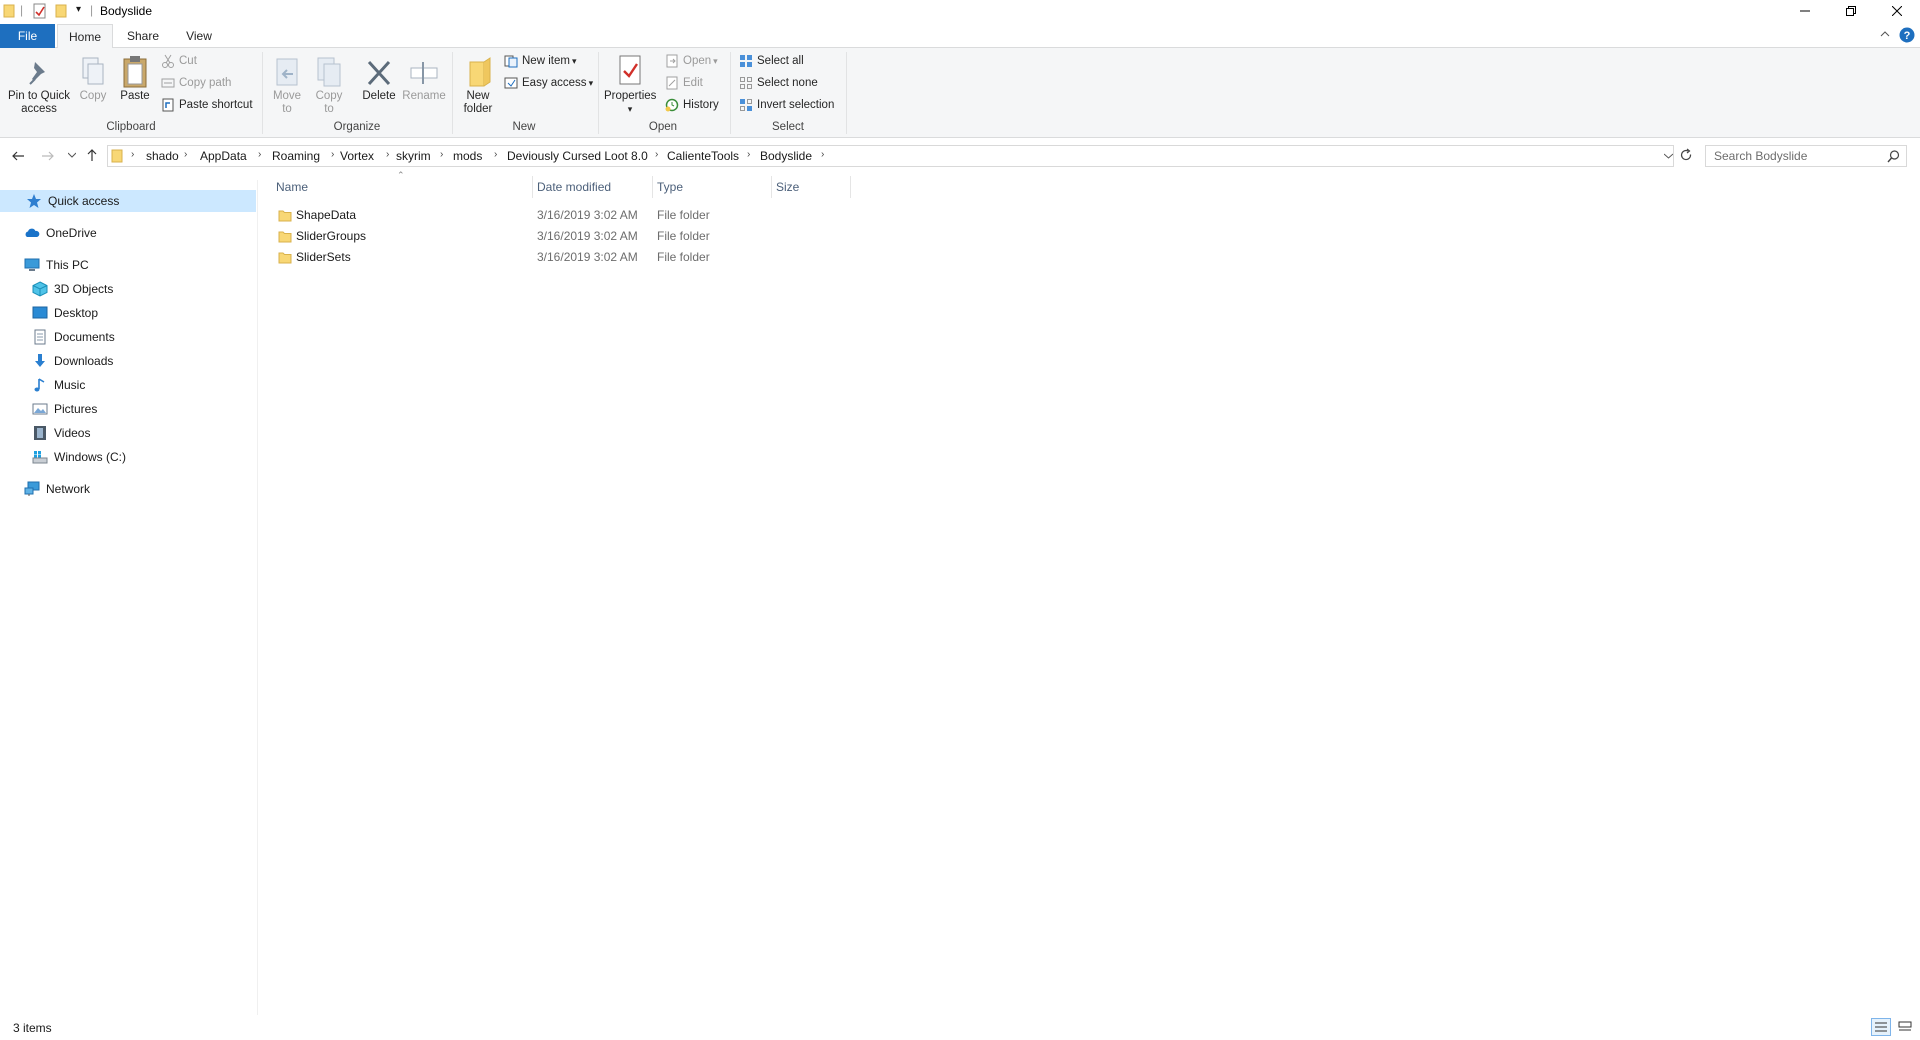 The height and width of the screenshot is (1040, 1920). What do you see at coordinates (1881, 1027) in the screenshot?
I see `details-view-icon` at bounding box center [1881, 1027].